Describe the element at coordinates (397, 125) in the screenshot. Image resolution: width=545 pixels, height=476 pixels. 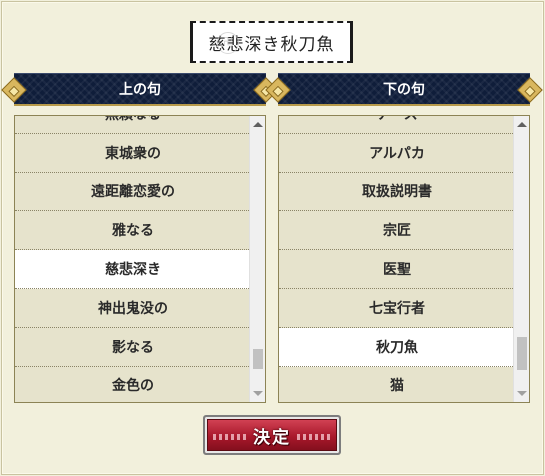
I see `lower-phrase-list-item: ナース` at that location.